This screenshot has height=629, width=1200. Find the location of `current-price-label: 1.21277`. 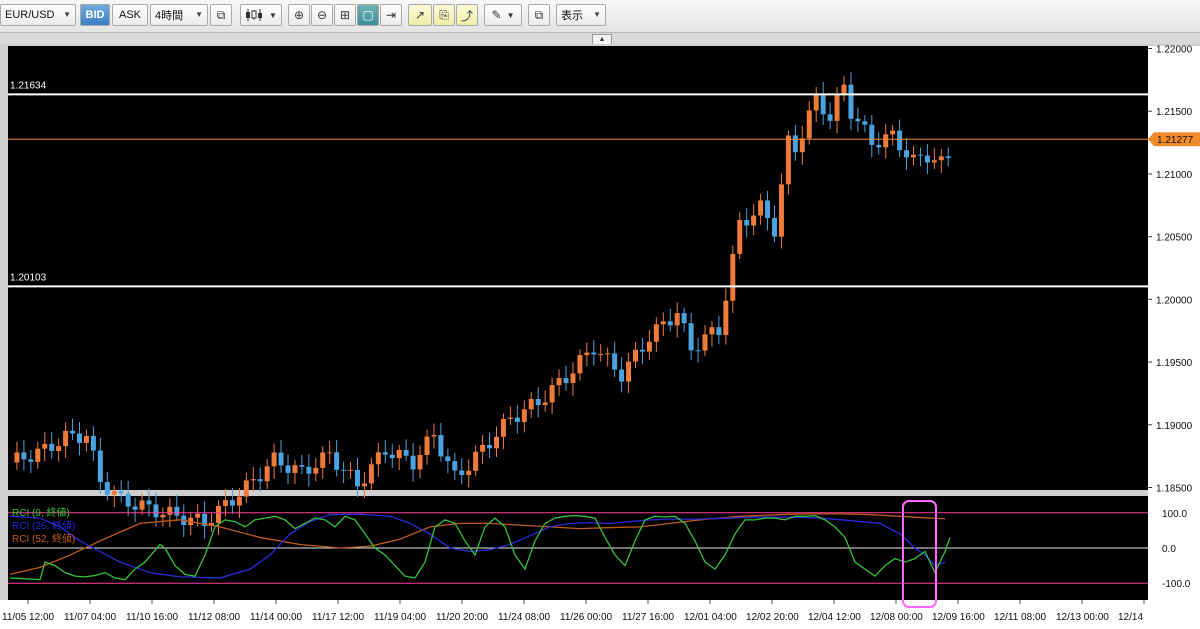

current-price-label: 1.21277 is located at coordinates (1175, 140).